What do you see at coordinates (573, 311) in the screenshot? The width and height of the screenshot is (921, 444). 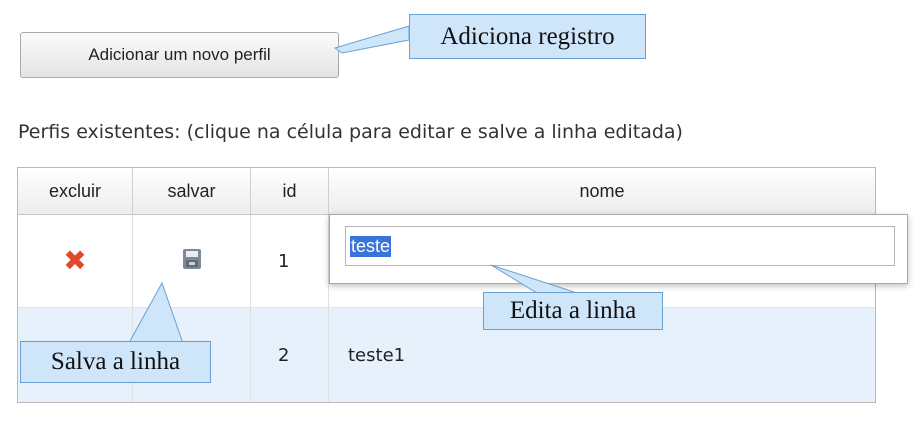 I see `callout-edit-row: Edita a linha` at bounding box center [573, 311].